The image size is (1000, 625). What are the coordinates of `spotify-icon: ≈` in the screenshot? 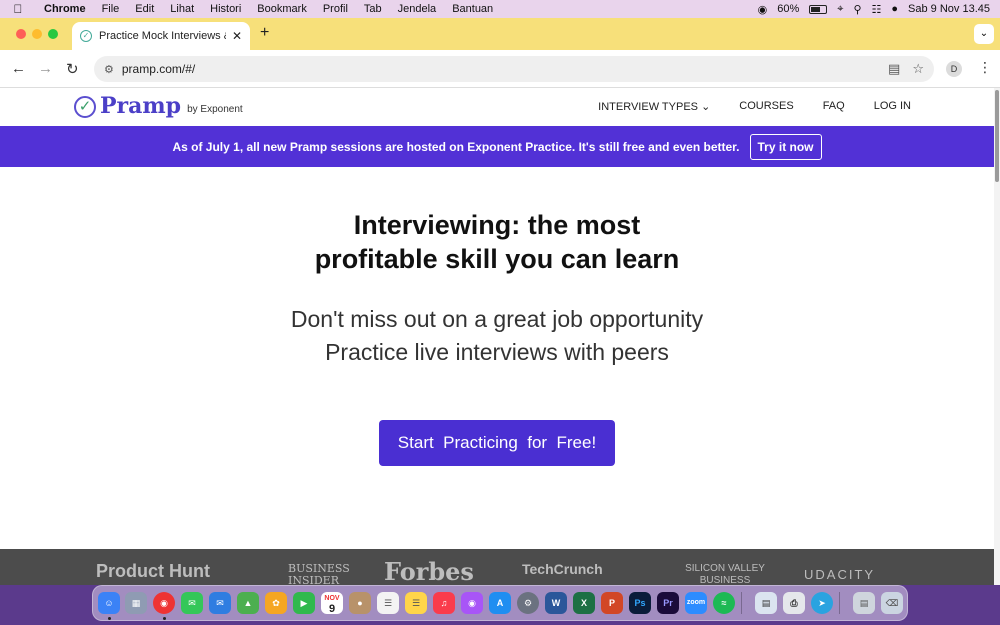 It's located at (724, 603).